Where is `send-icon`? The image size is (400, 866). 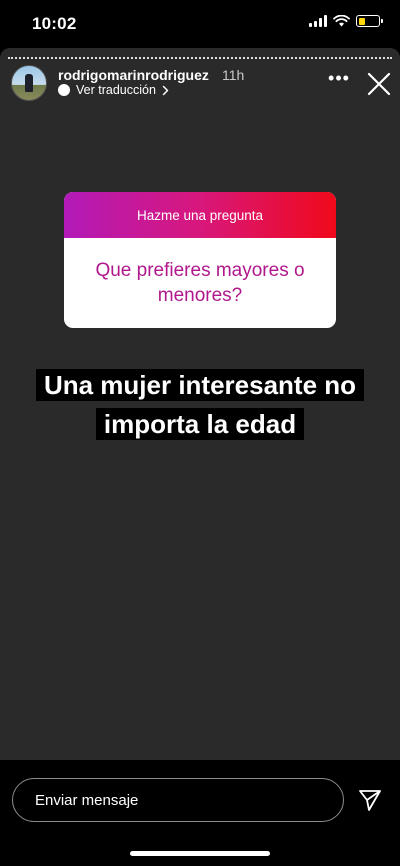 send-icon is located at coordinates (370, 800).